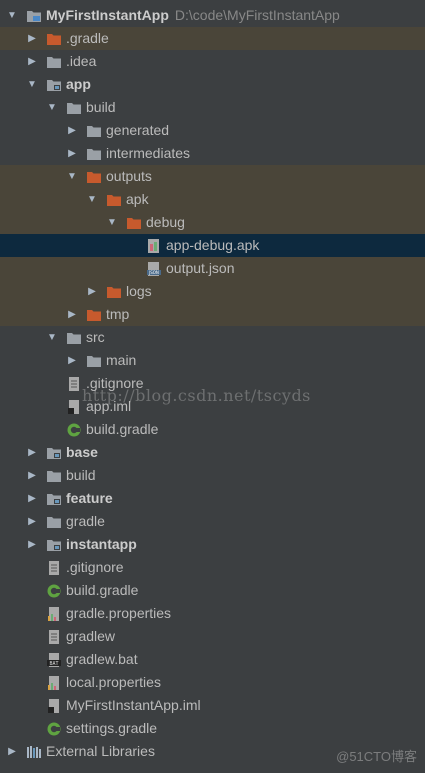  I want to click on tree-row-text: .gradle, so click(87, 38).